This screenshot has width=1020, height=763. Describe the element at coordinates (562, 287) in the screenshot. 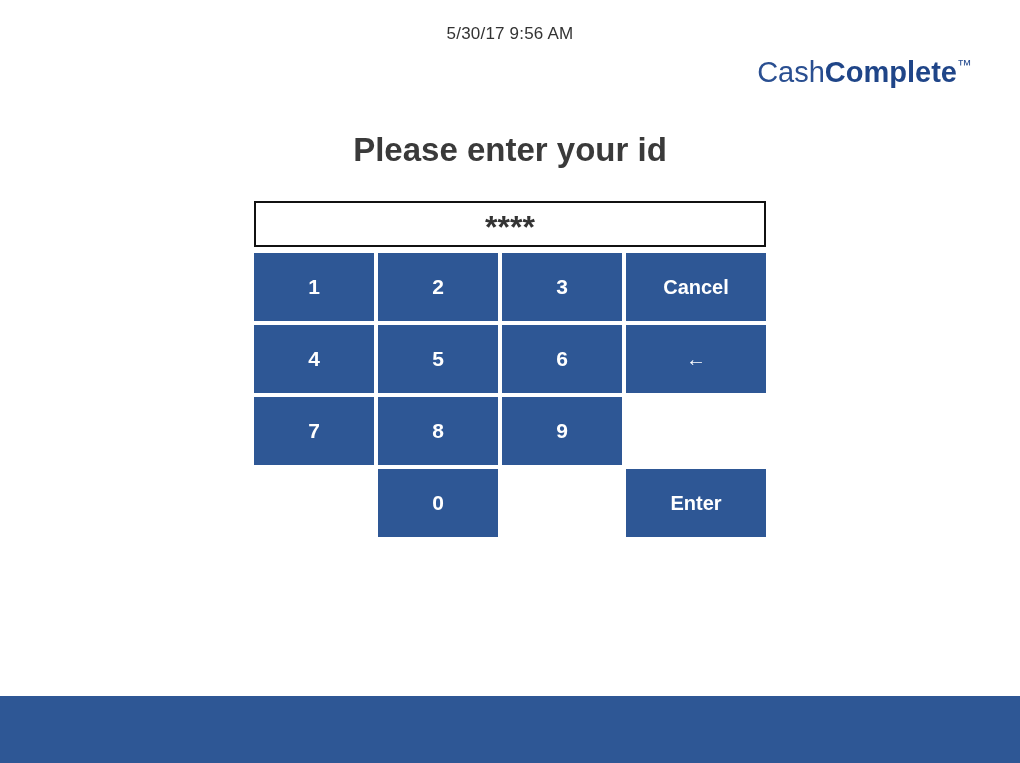

I see `digit-key: 3` at that location.